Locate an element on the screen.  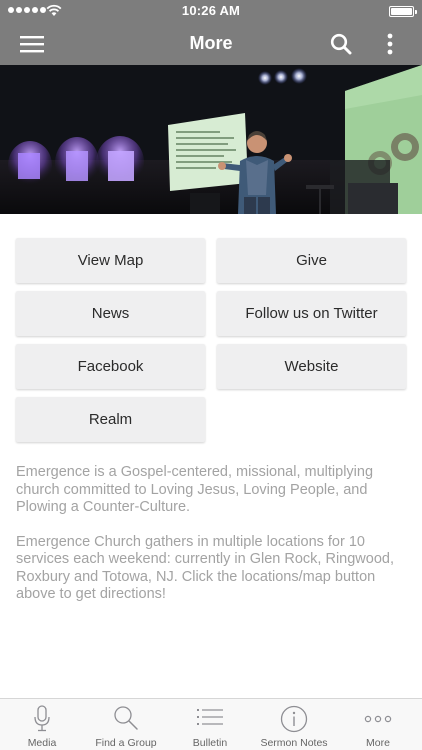
status-bar: 10:26 AM is located at coordinates (211, 11).